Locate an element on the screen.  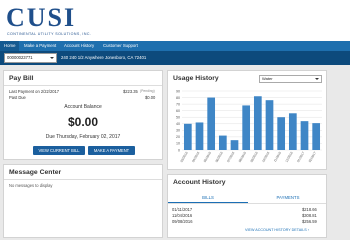
account-number: 00000023771 is located at coordinates (20, 57).